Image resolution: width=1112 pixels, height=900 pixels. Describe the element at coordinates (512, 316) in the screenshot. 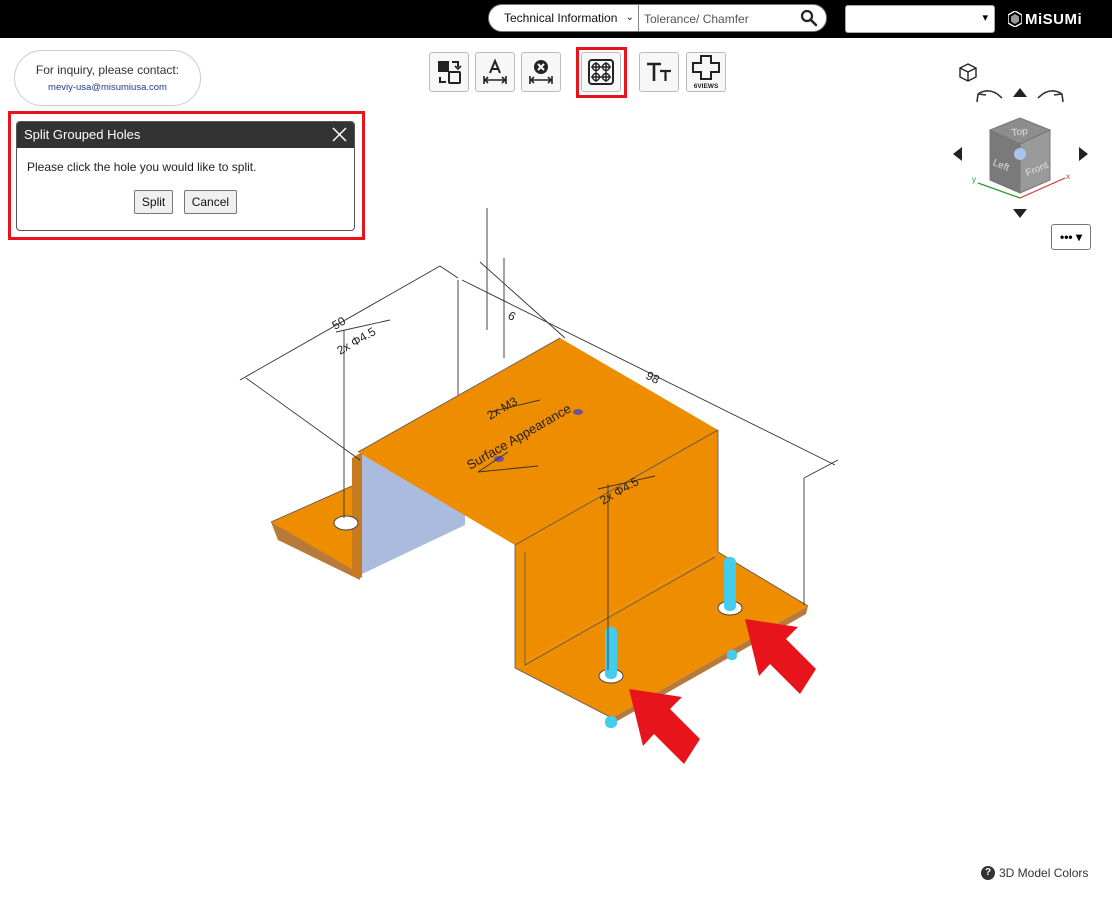

I see `dim-6-label: 6` at that location.